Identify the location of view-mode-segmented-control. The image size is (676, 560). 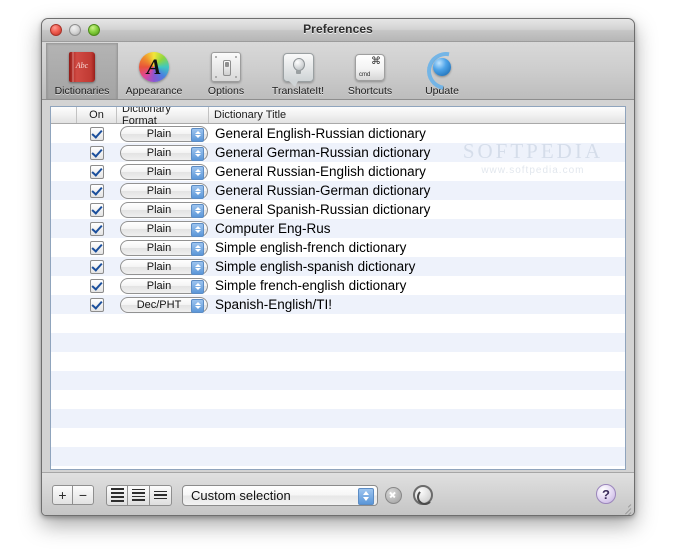
(139, 495).